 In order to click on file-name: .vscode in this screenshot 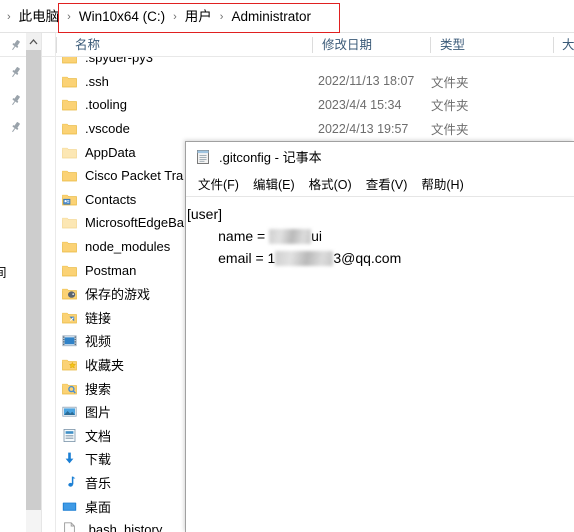, I will do `click(107, 129)`.